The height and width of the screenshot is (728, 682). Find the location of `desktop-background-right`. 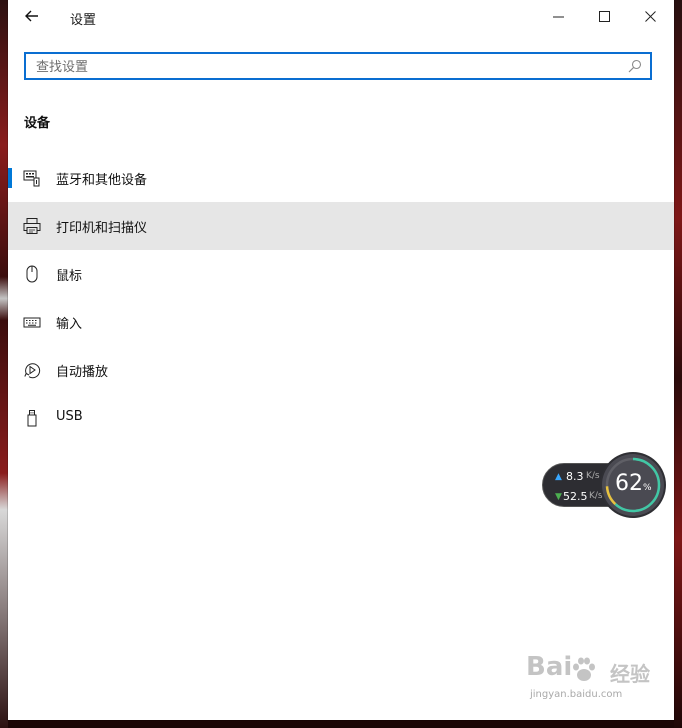

desktop-background-right is located at coordinates (678, 364).